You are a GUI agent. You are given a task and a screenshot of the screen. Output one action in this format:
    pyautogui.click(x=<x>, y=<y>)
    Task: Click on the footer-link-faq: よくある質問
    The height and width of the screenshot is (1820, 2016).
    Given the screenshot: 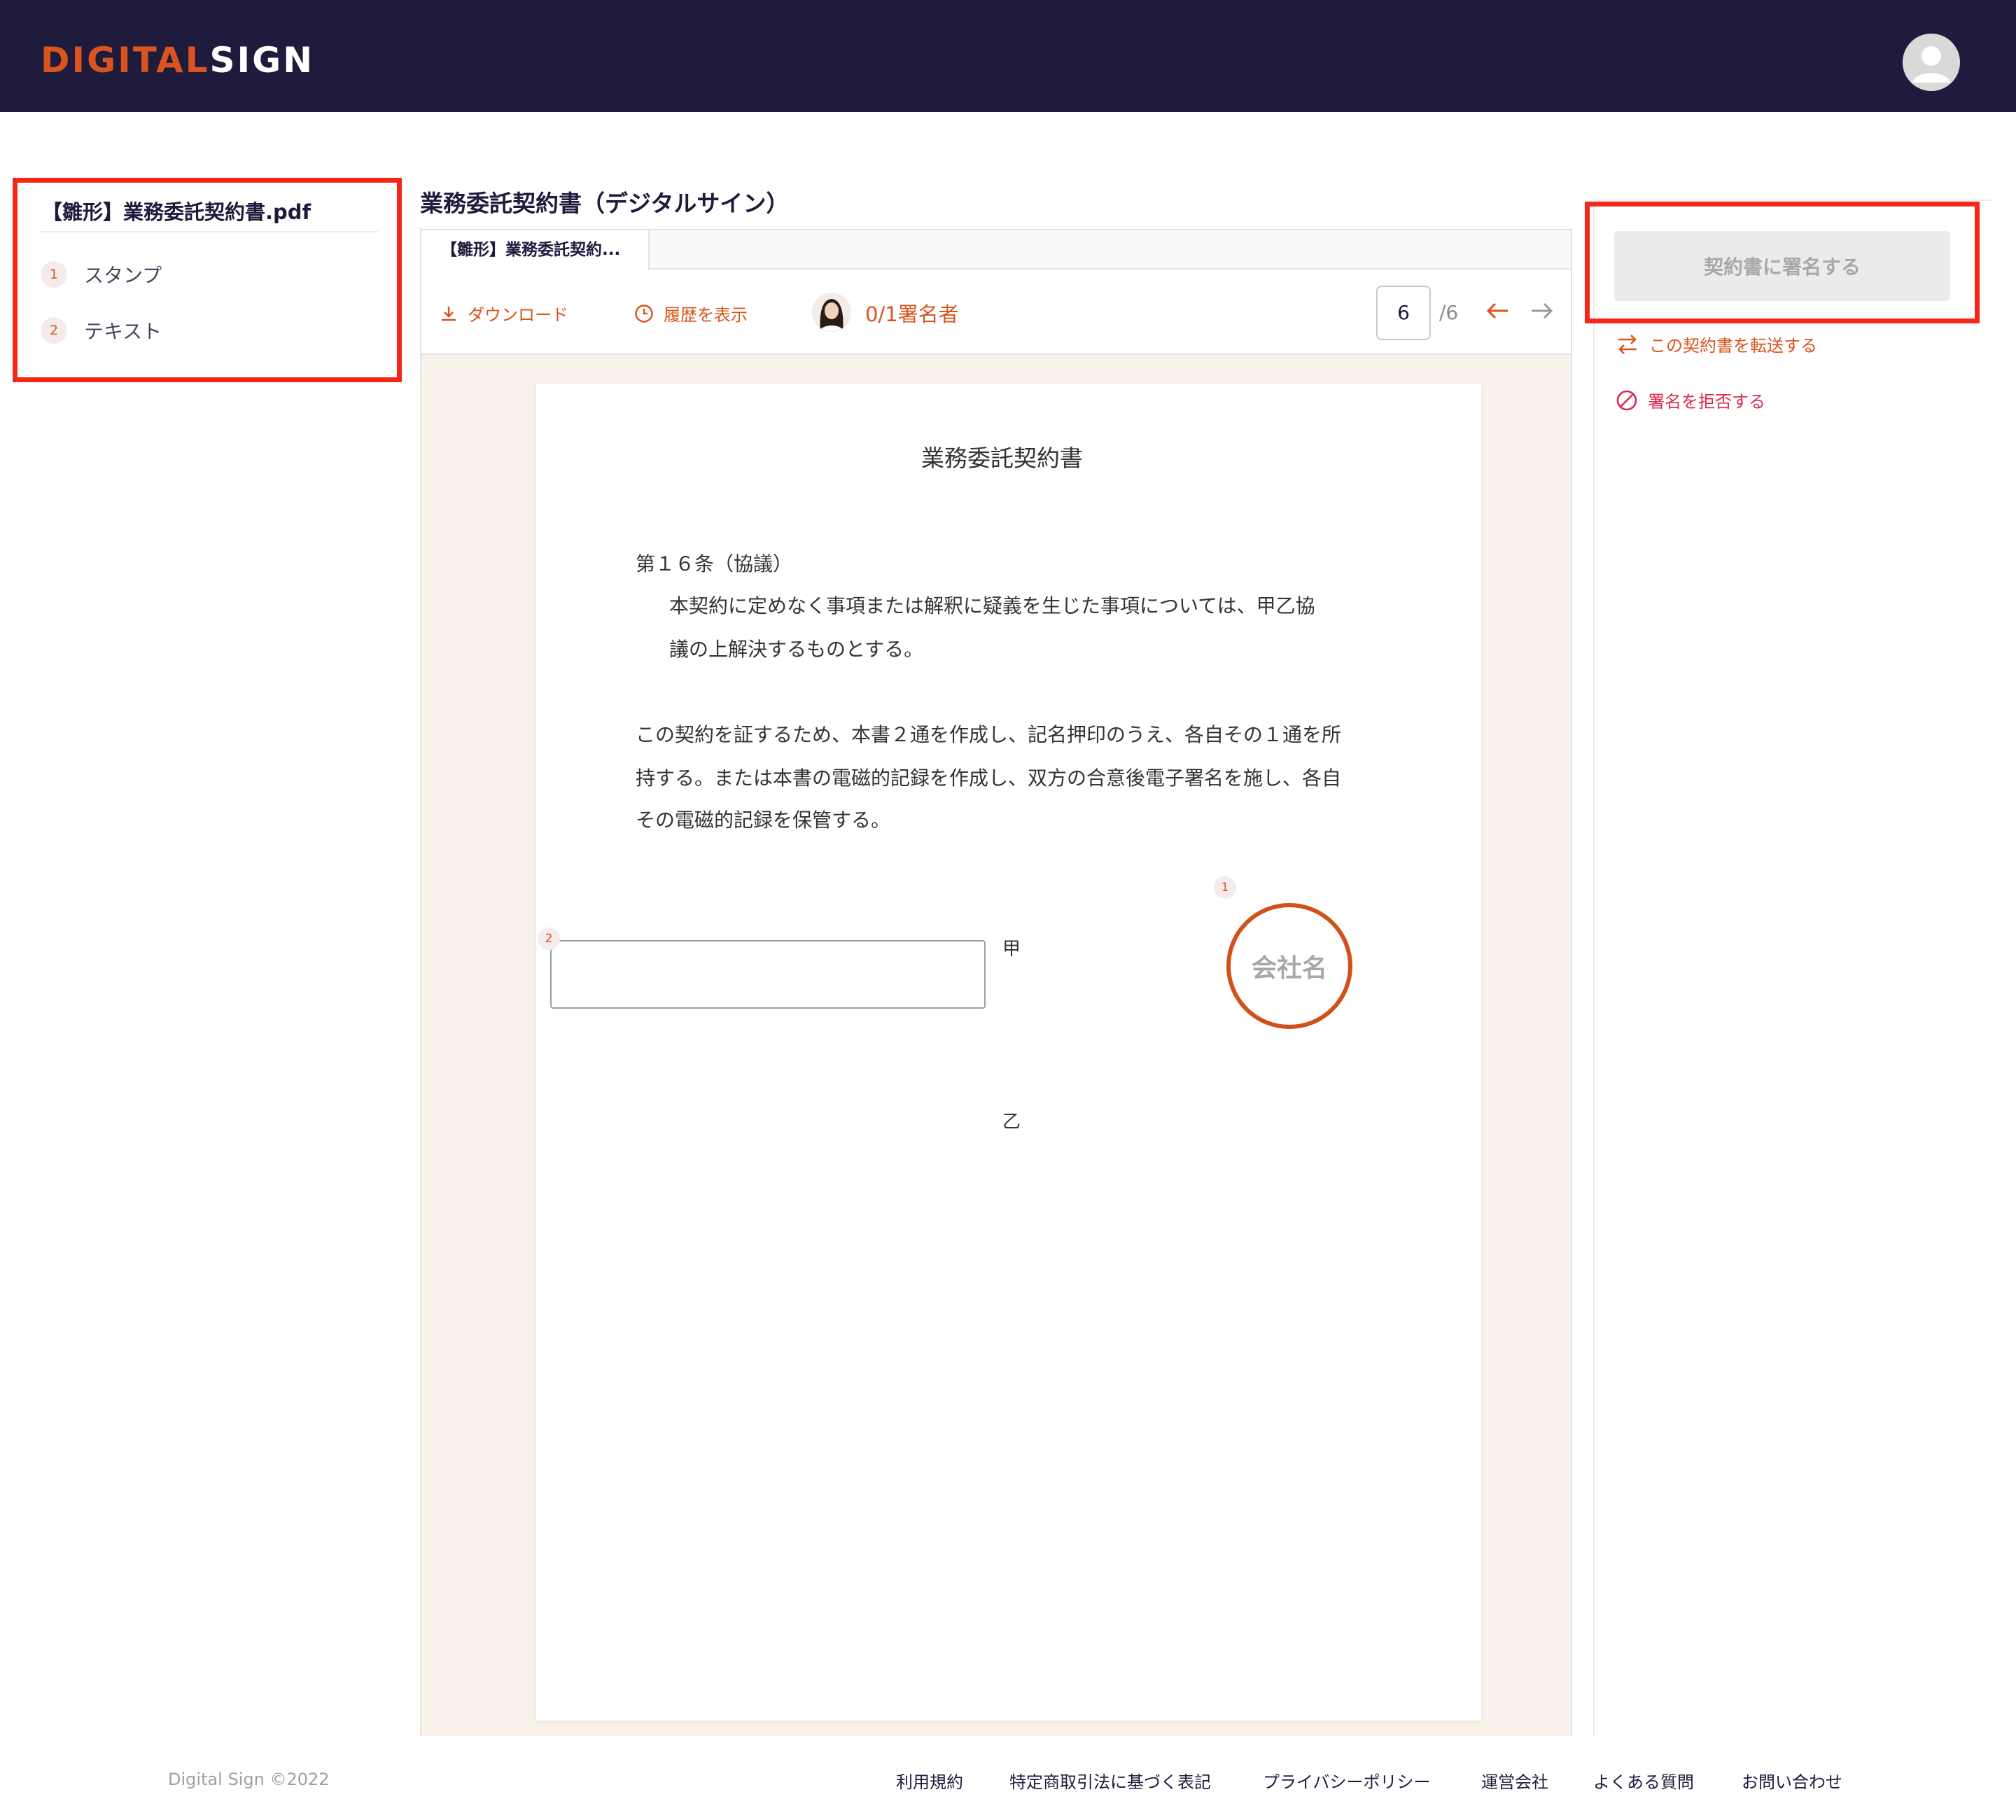 What is the action you would take?
    pyautogui.click(x=1643, y=1780)
    